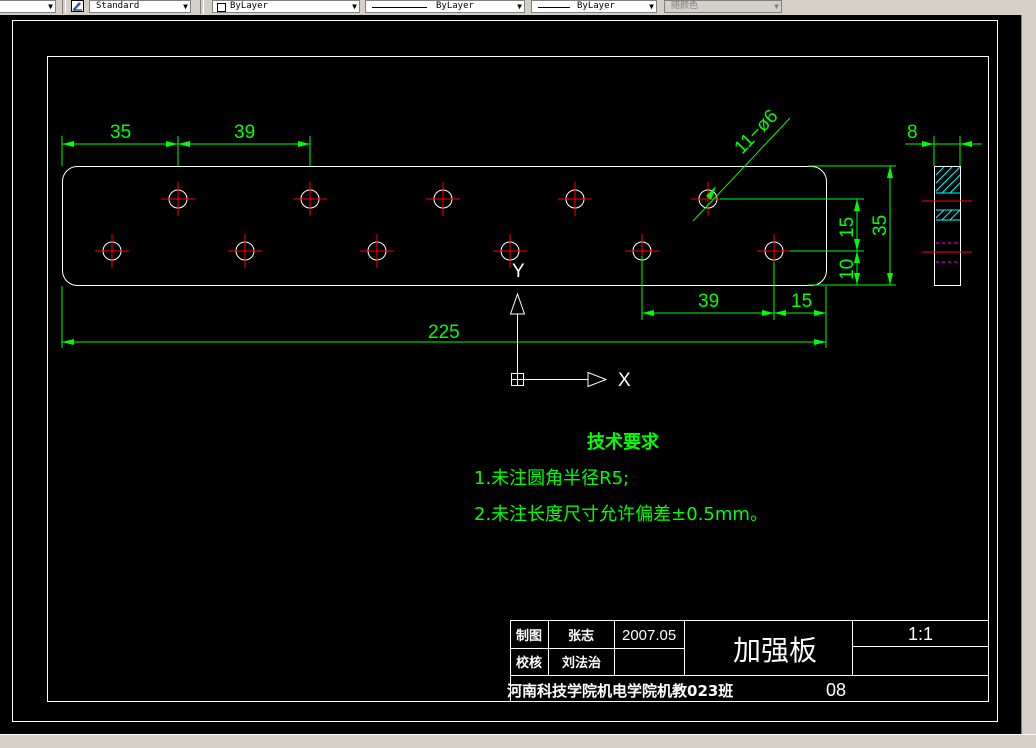 This screenshot has height=748, width=1036. What do you see at coordinates (847, 227) in the screenshot?
I see `dim-15-right: 15` at bounding box center [847, 227].